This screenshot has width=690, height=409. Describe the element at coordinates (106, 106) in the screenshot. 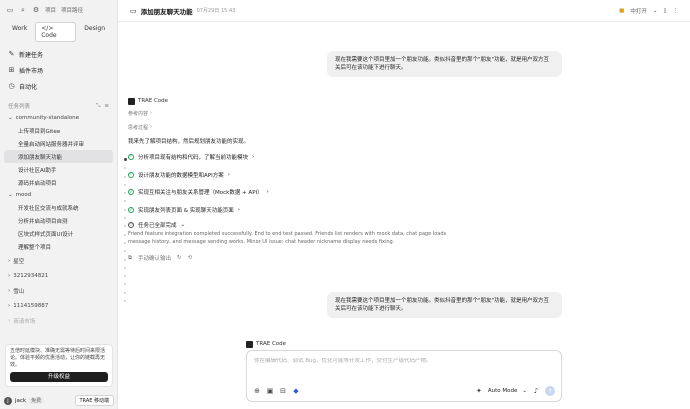

I see `filter-icon: ≡` at that location.